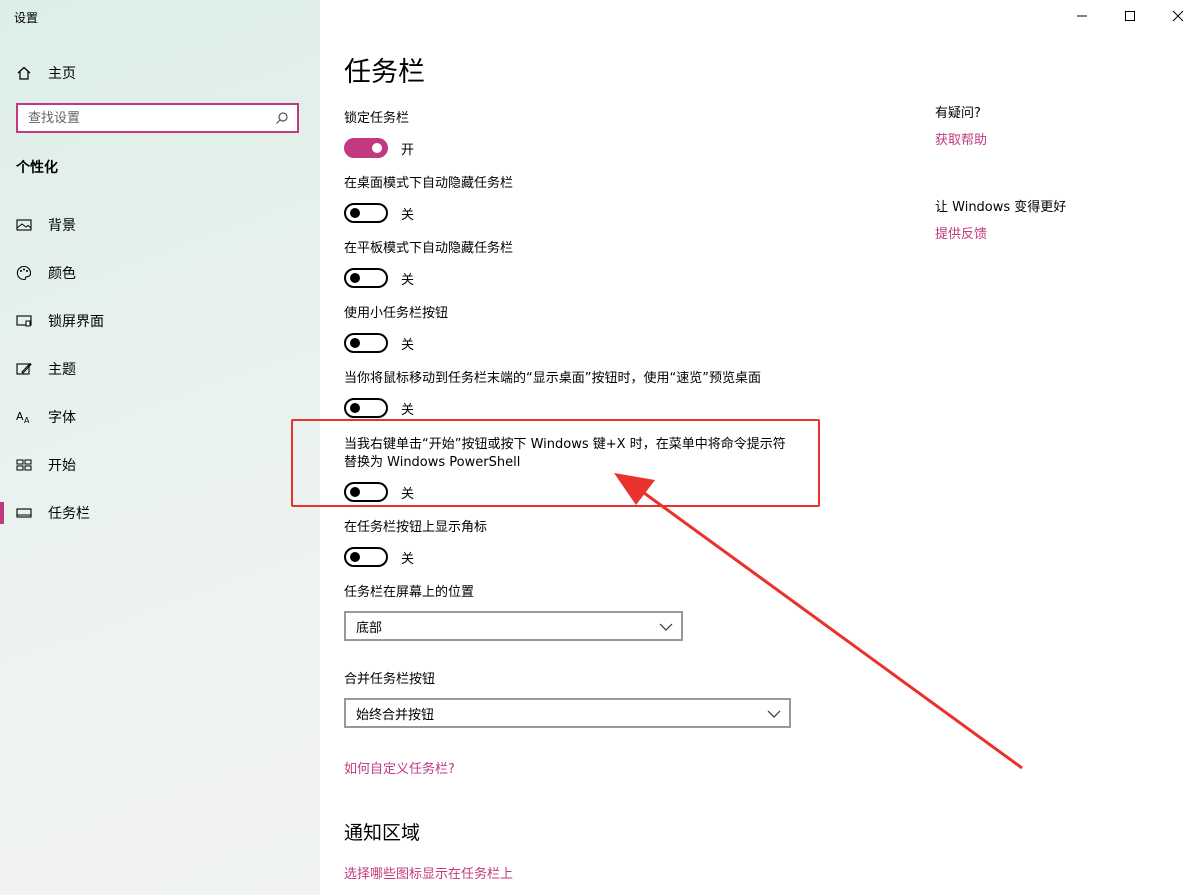 Image resolution: width=1199 pixels, height=895 pixels. I want to click on maximize-button, so click(1130, 16).